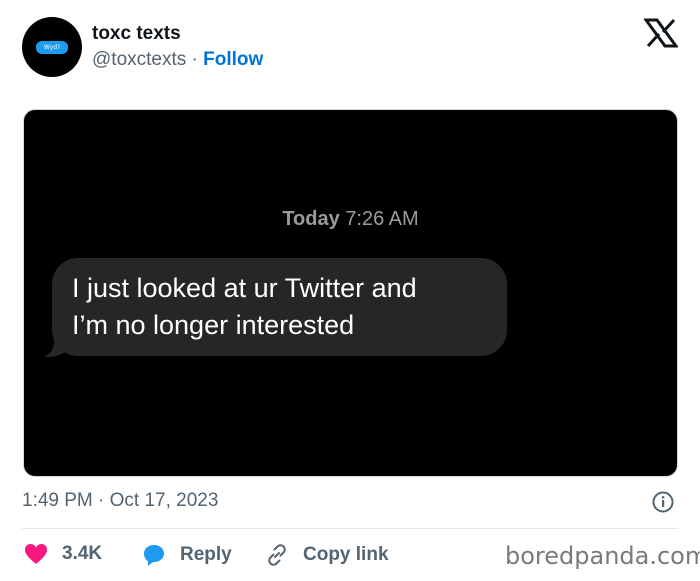 This screenshot has height=581, width=700. I want to click on message-day: Today, so click(311, 219).